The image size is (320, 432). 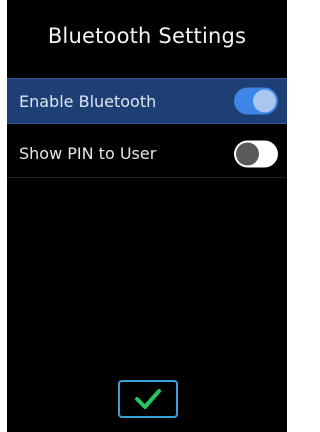 I want to click on show-pin-toggle, so click(x=256, y=153).